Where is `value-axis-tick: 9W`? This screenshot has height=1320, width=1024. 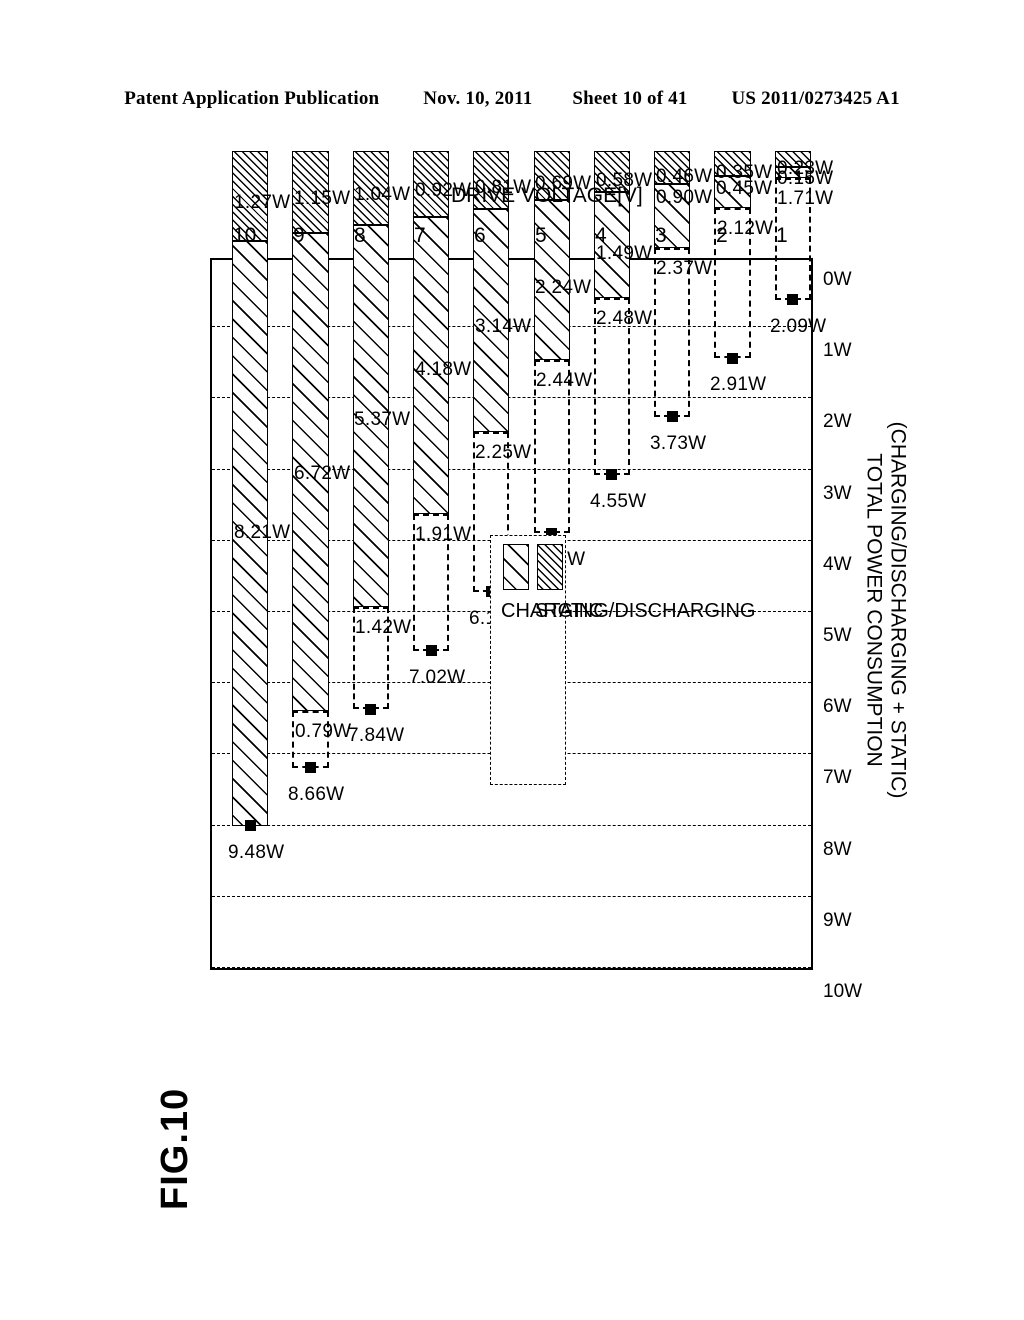
value-axis-tick: 9W is located at coordinates (837, 920).